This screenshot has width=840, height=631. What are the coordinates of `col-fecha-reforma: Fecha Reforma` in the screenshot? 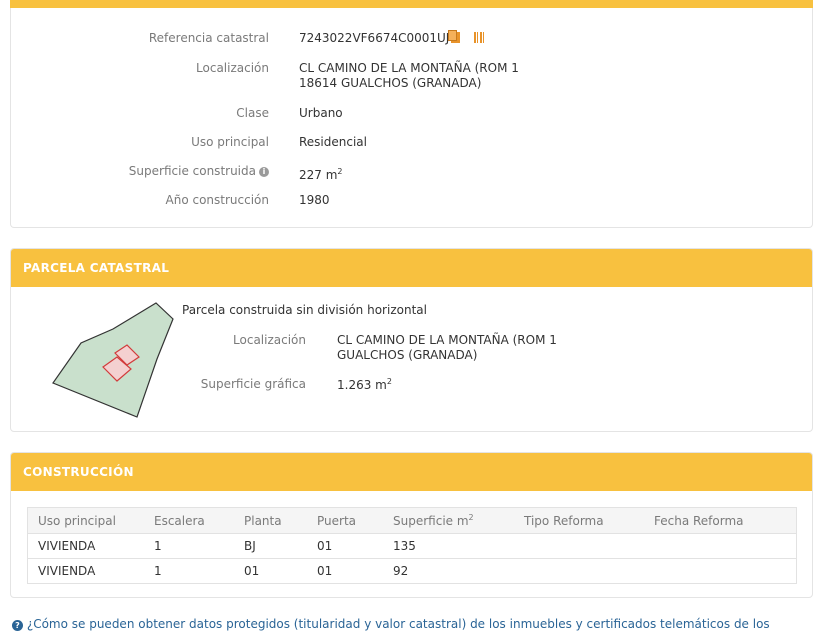 It's located at (699, 520).